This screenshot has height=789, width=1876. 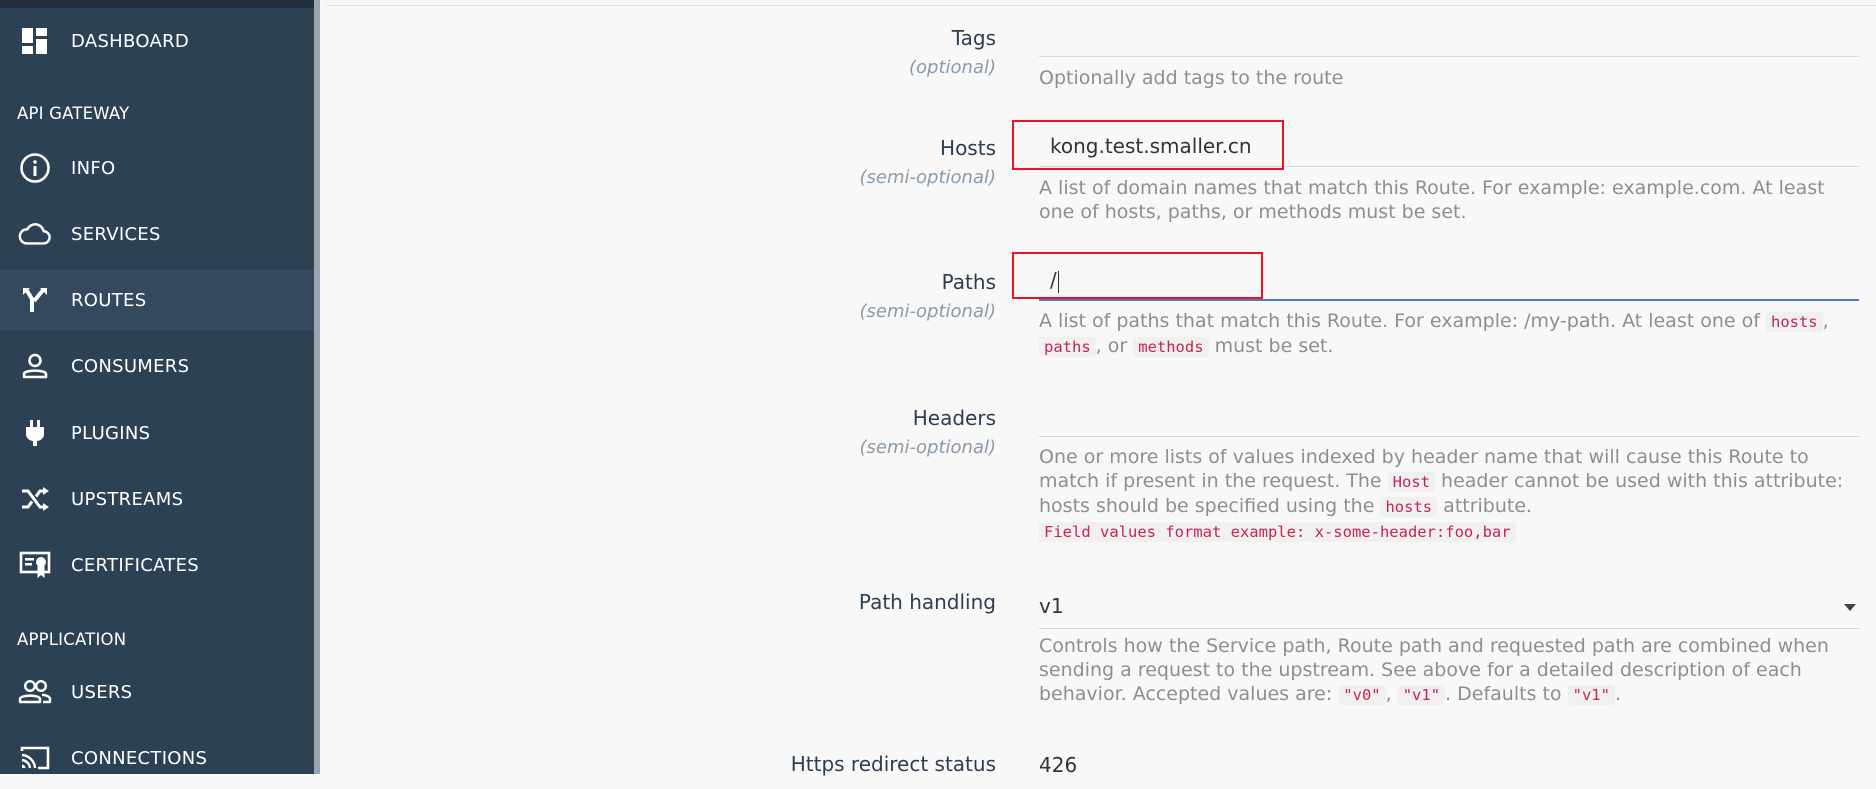 What do you see at coordinates (1191, 78) in the screenshot?
I see `tags-help: Optionally add tags to the route` at bounding box center [1191, 78].